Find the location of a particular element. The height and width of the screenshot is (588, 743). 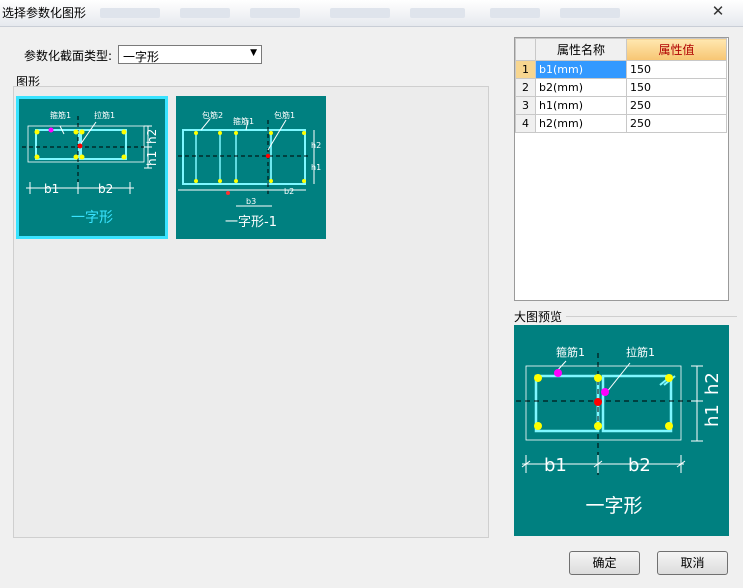

row-number: 4 is located at coordinates (525, 123).